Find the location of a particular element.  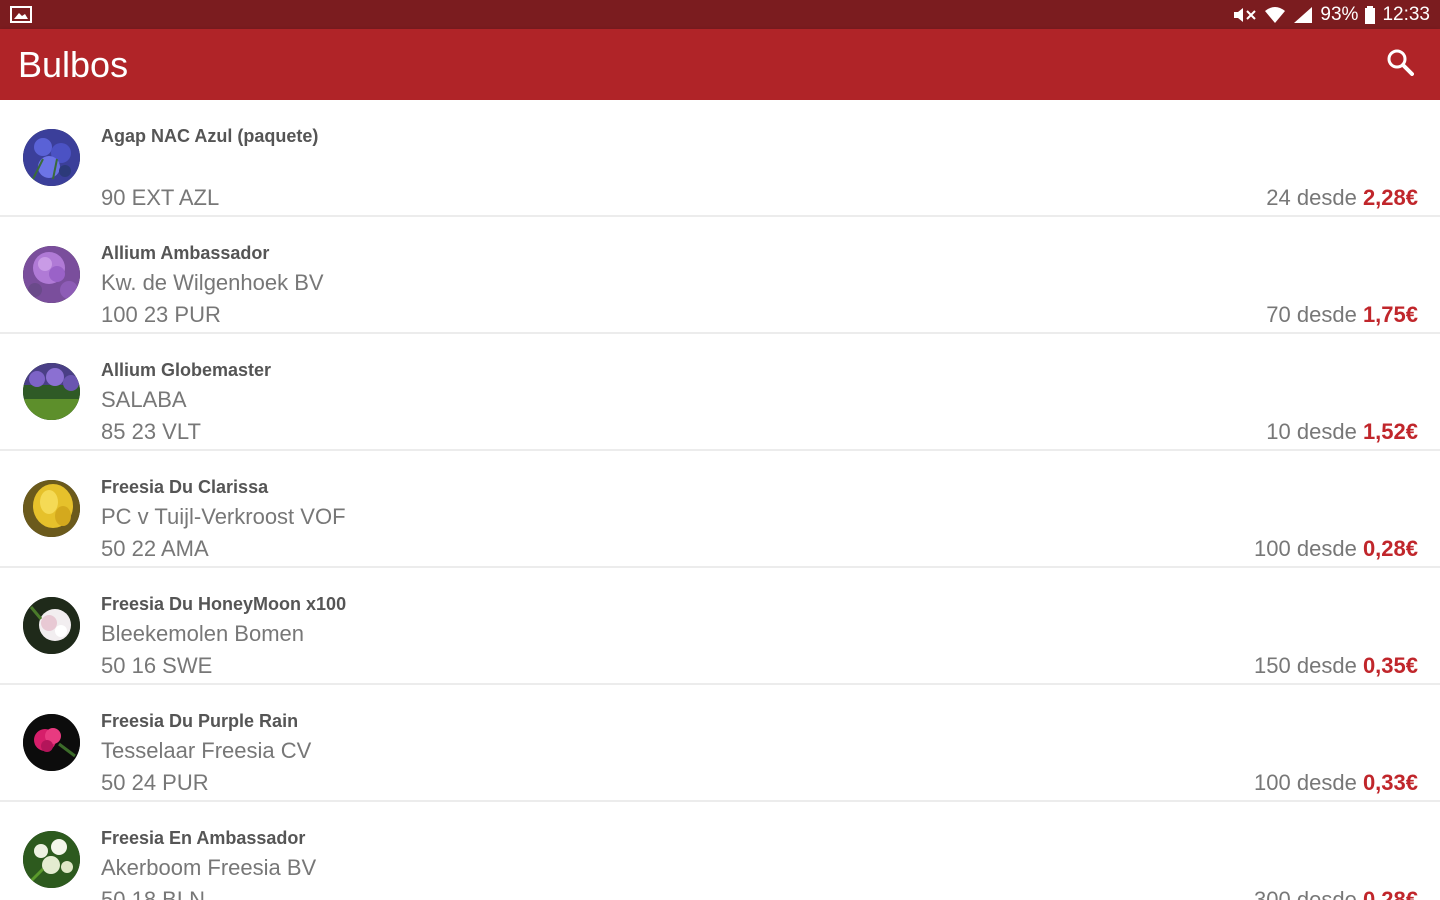

product-code: 85 23 VLT is located at coordinates (151, 431).